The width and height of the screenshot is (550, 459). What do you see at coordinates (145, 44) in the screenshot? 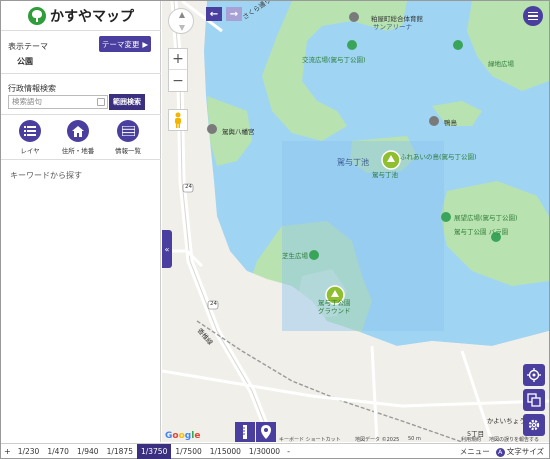
I see `triangle-right-icon: ▶` at bounding box center [145, 44].